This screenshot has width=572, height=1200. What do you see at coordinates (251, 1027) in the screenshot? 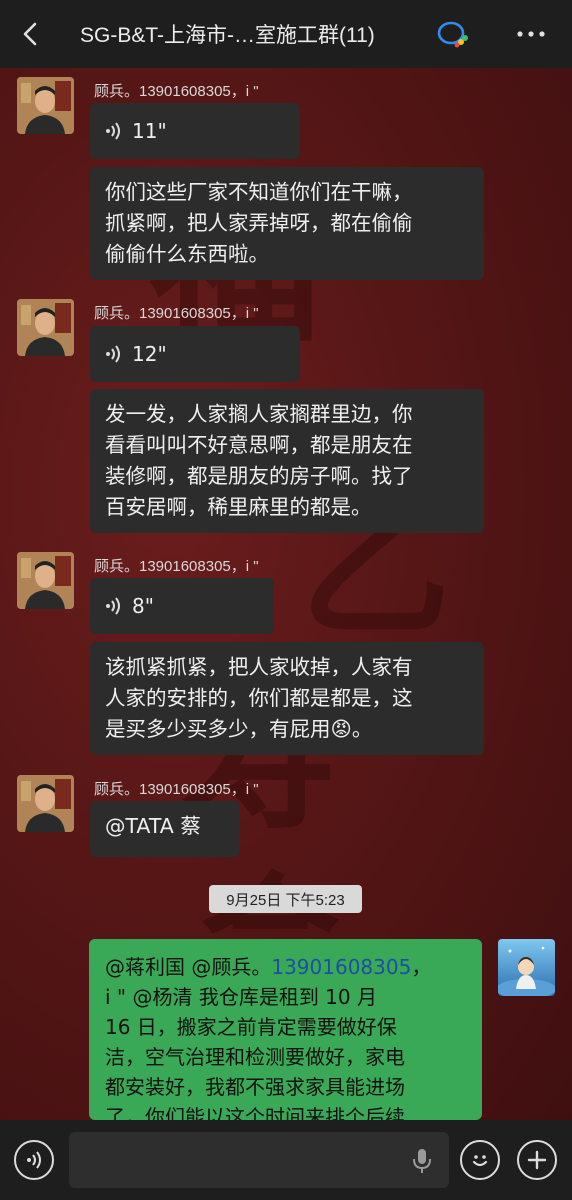
I see `message-line: 16 日，搬家之前肯定需要做好保` at bounding box center [251, 1027].